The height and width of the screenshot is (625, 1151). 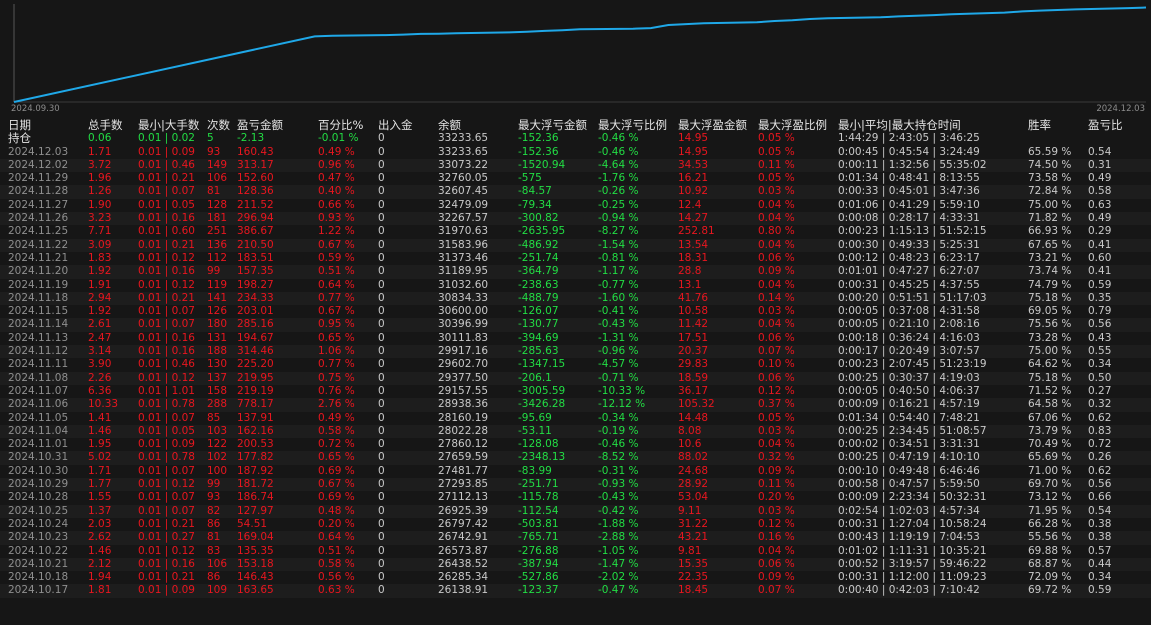 What do you see at coordinates (1100, 577) in the screenshot?
I see `row-profit-loss-ratio: 0.34` at bounding box center [1100, 577].